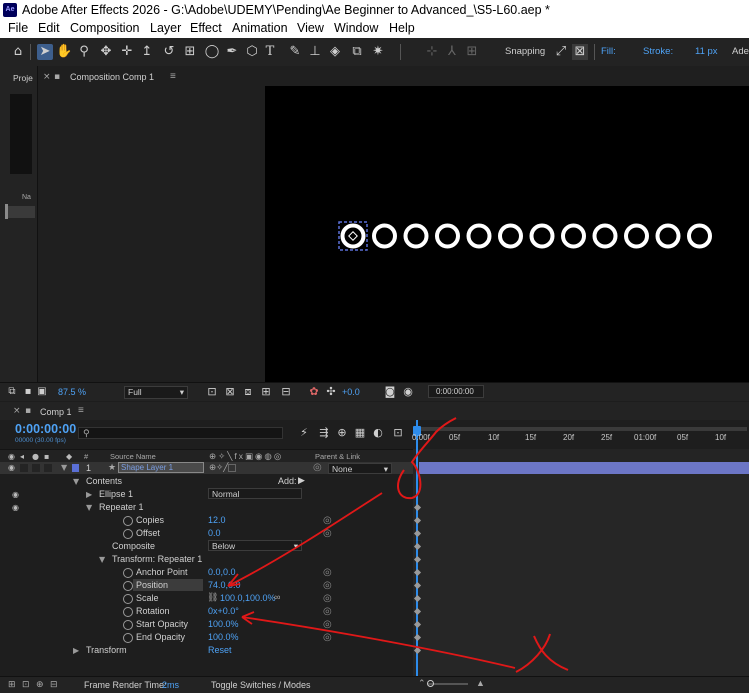 The image size is (749, 693). I want to click on position-label: Position, so click(152, 585).